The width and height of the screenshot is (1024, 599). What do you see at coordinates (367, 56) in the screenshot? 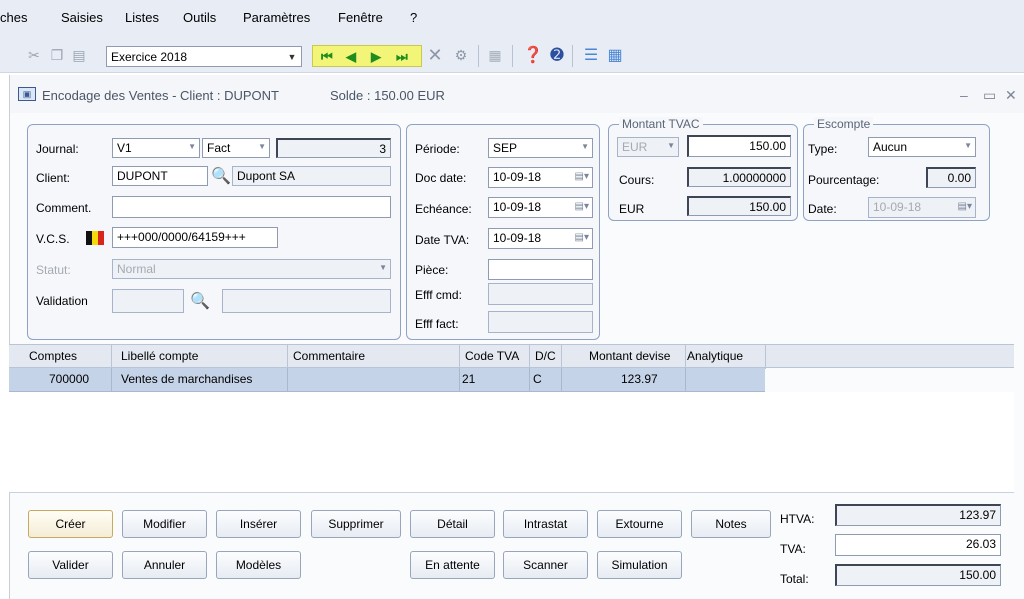
I see `navigation-group: ⏮ ◀ ▶ ⏭` at bounding box center [367, 56].